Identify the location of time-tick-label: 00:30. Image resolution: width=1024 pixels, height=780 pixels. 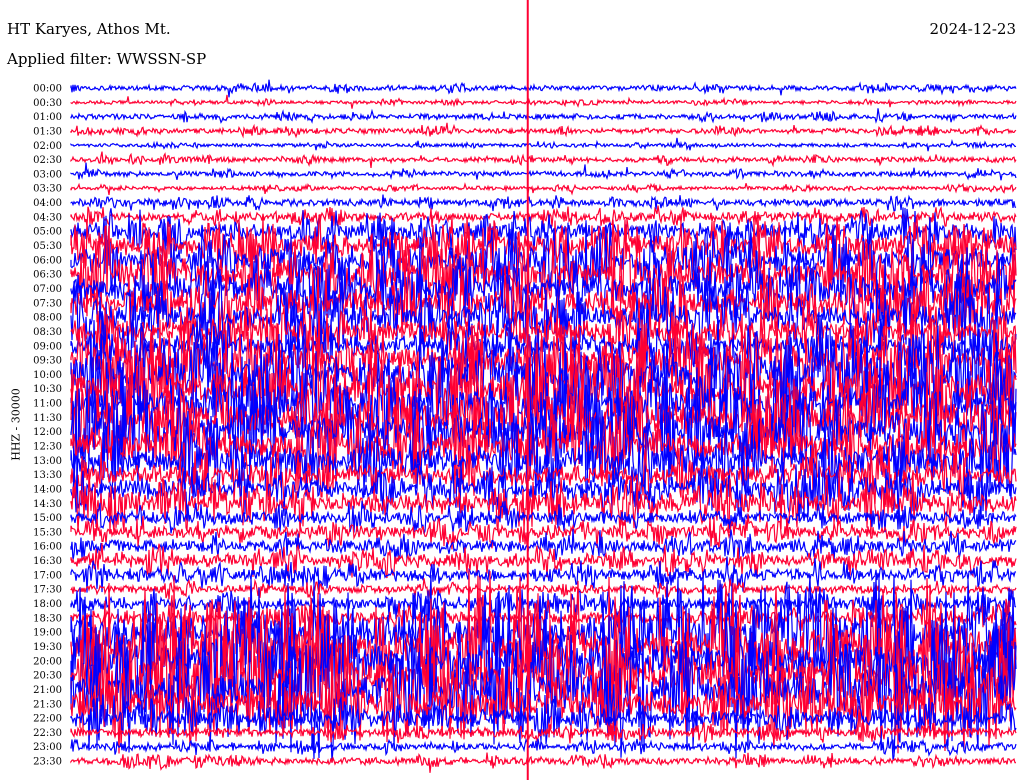
(47, 103).